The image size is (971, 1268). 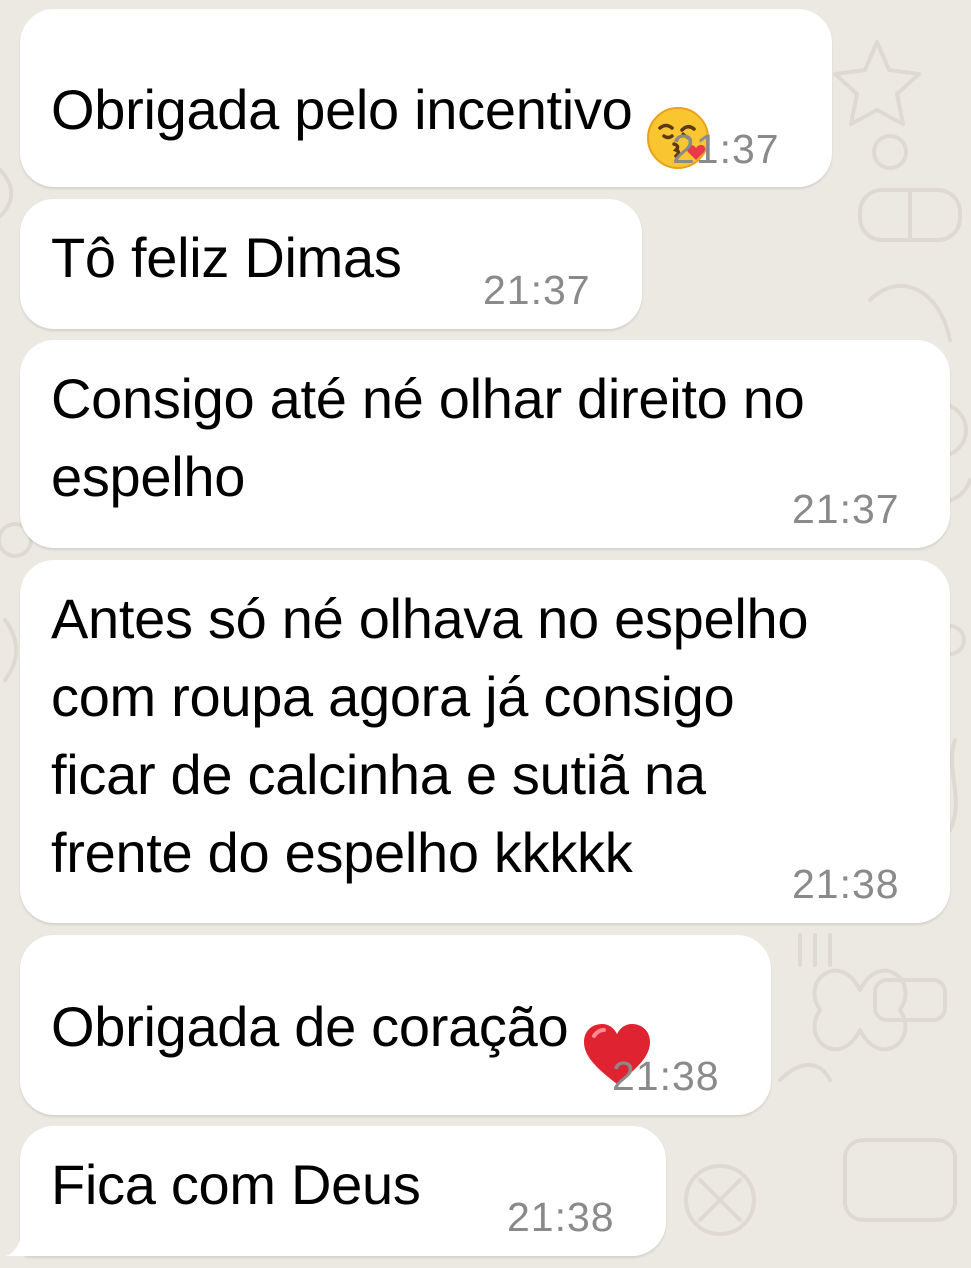 What do you see at coordinates (351, 1031) in the screenshot?
I see `message-text: Obrigada de coração` at bounding box center [351, 1031].